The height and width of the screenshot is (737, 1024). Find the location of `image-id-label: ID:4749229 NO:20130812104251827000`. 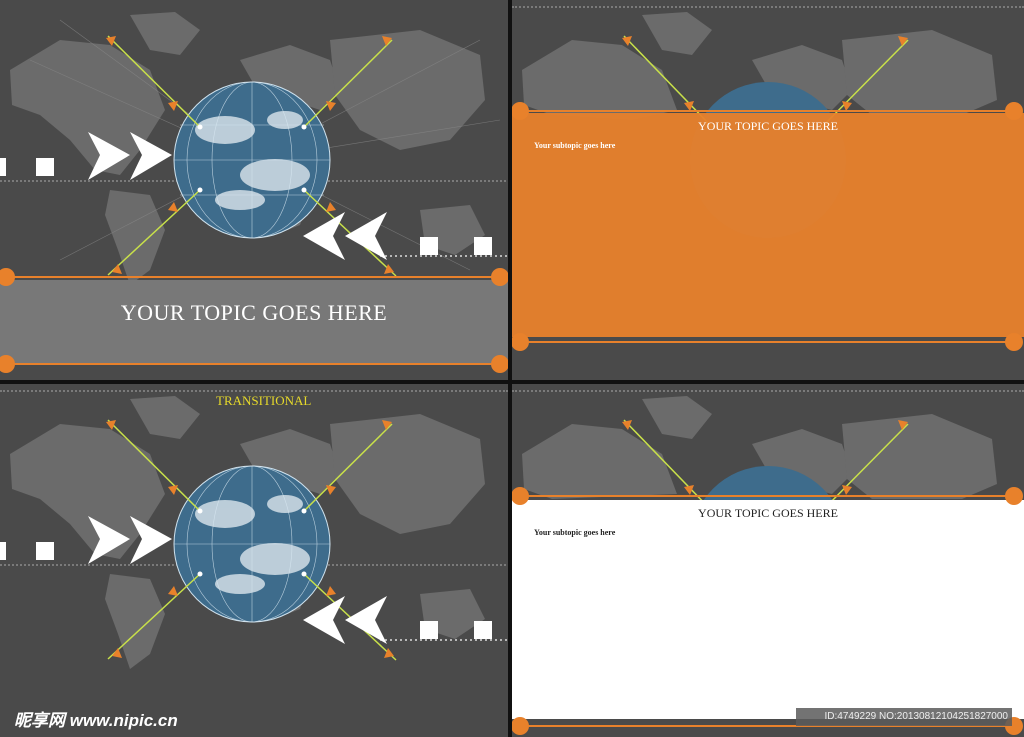

image-id-label: ID:4749229 NO:20130812104251827000 is located at coordinates (904, 717).